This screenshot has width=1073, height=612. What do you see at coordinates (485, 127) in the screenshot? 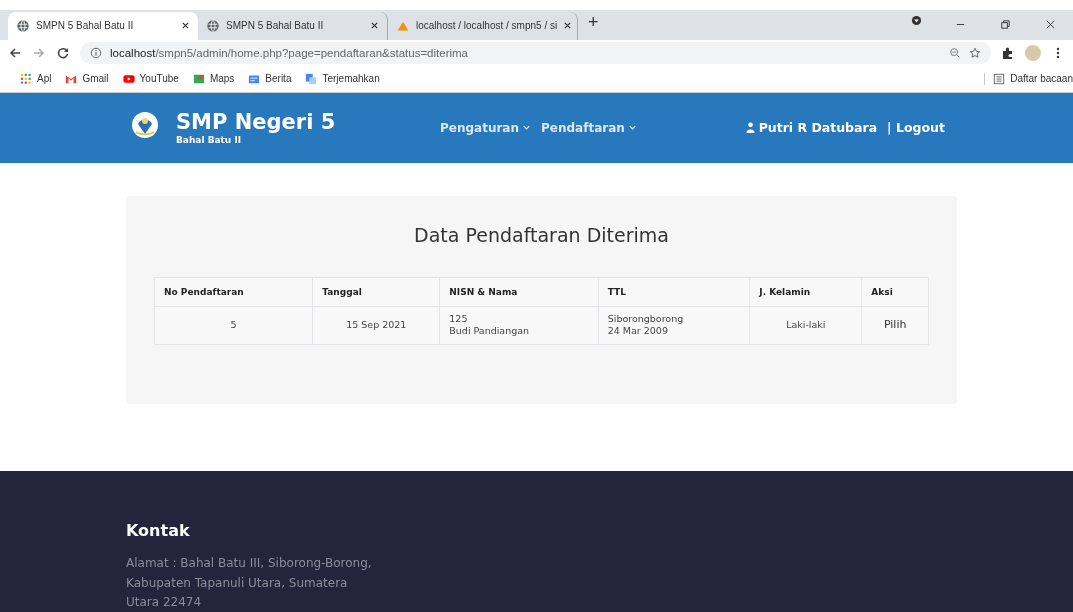
I see `nav-dropdown: Pengaturan` at bounding box center [485, 127].